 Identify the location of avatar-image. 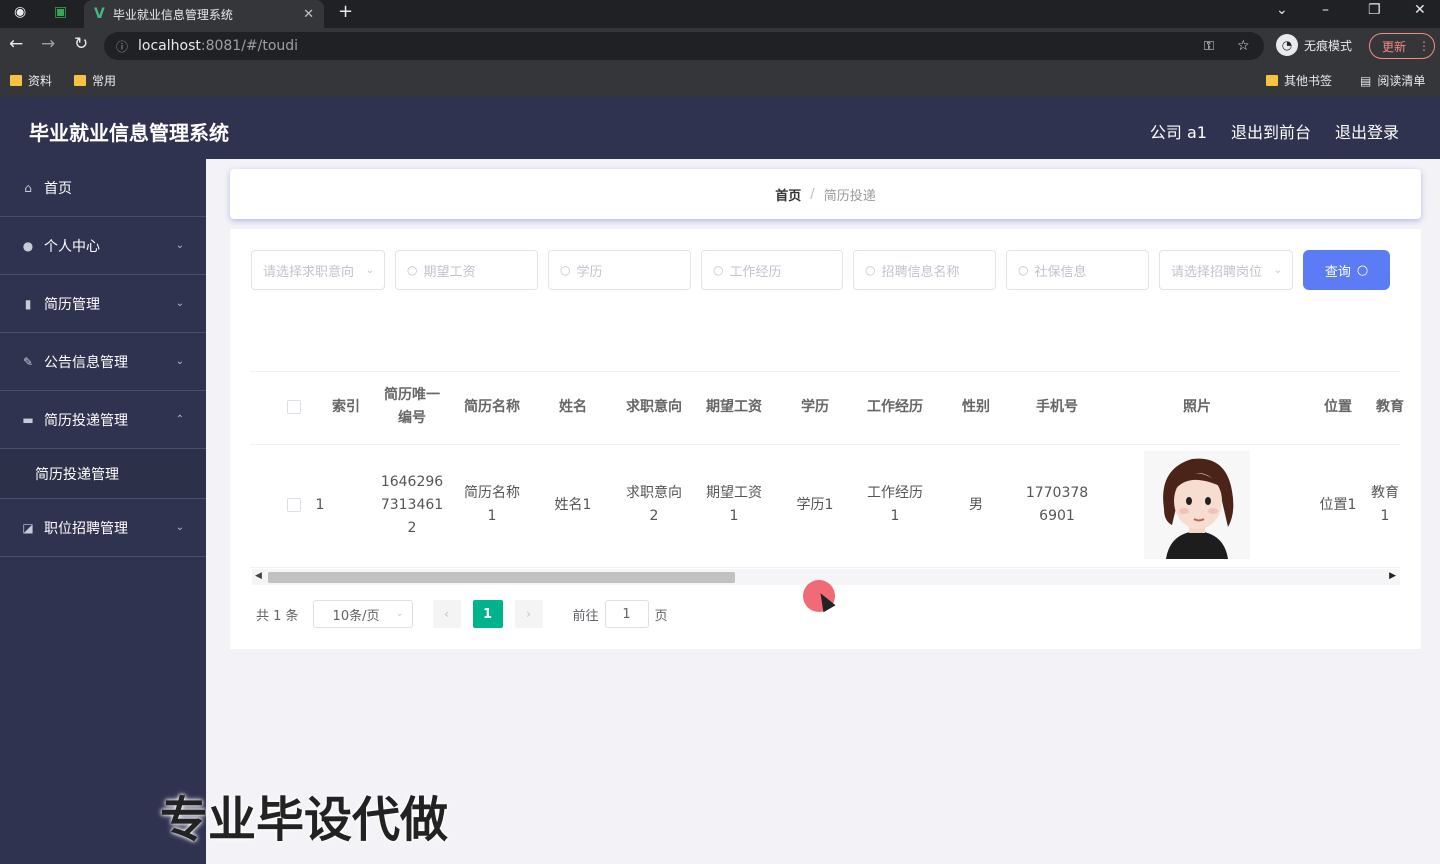
(1197, 505).